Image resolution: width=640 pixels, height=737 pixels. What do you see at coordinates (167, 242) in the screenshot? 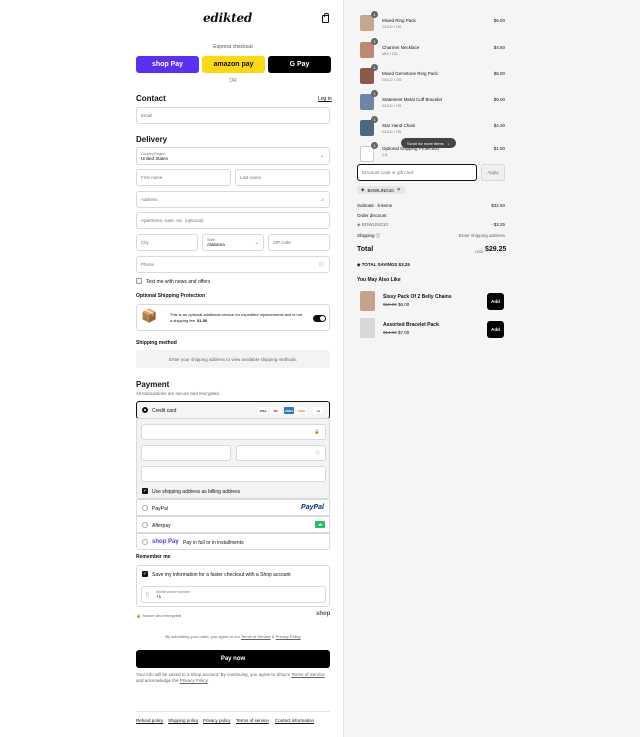
I see `city-field: City` at bounding box center [167, 242].